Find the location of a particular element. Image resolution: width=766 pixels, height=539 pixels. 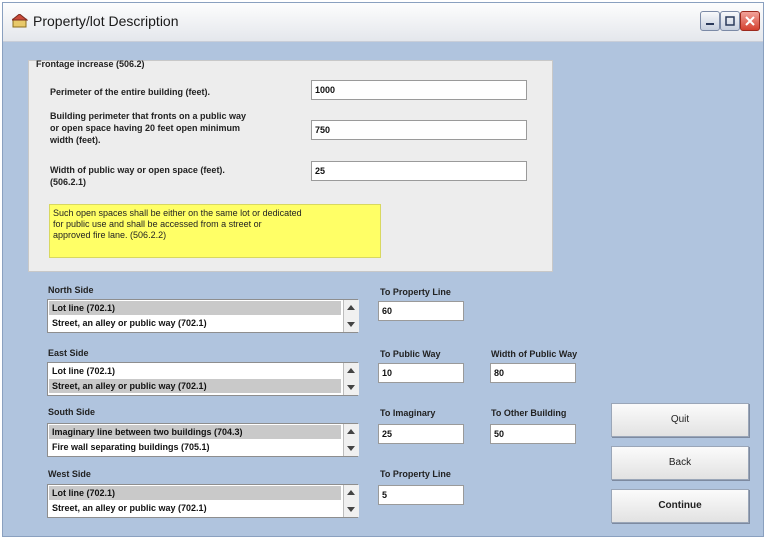

app-icon is located at coordinates (19, 20).